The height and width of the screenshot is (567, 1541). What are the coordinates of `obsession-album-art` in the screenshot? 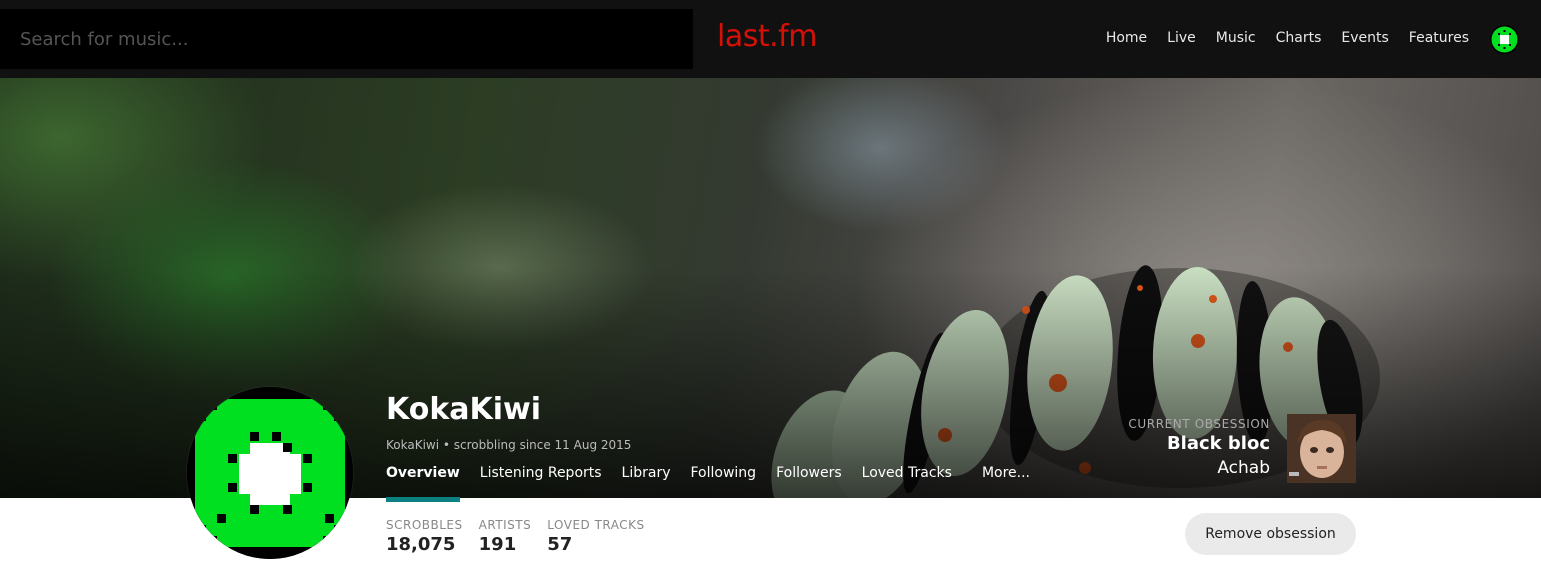 It's located at (1321, 448).